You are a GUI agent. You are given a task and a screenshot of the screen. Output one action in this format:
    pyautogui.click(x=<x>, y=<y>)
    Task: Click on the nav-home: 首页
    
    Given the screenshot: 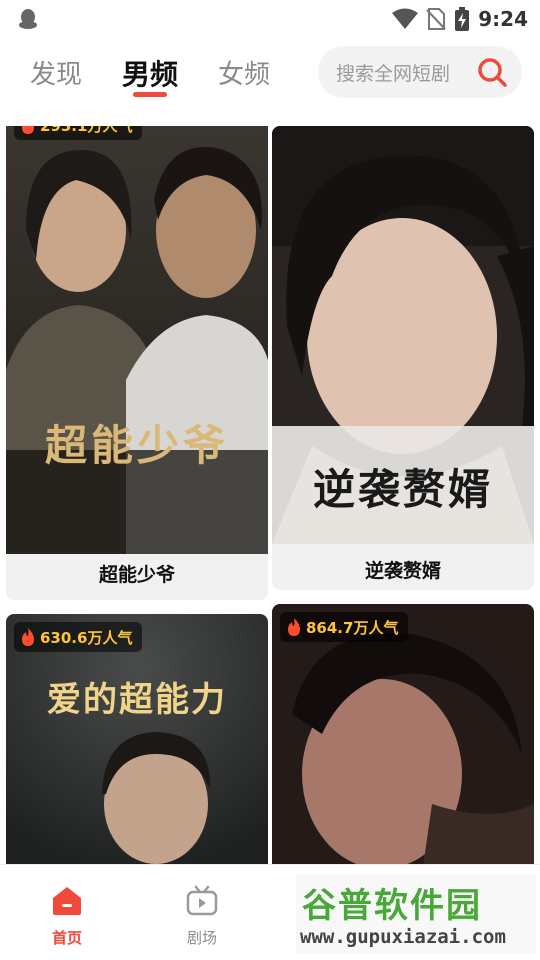 What is the action you would take?
    pyautogui.click(x=67, y=916)
    